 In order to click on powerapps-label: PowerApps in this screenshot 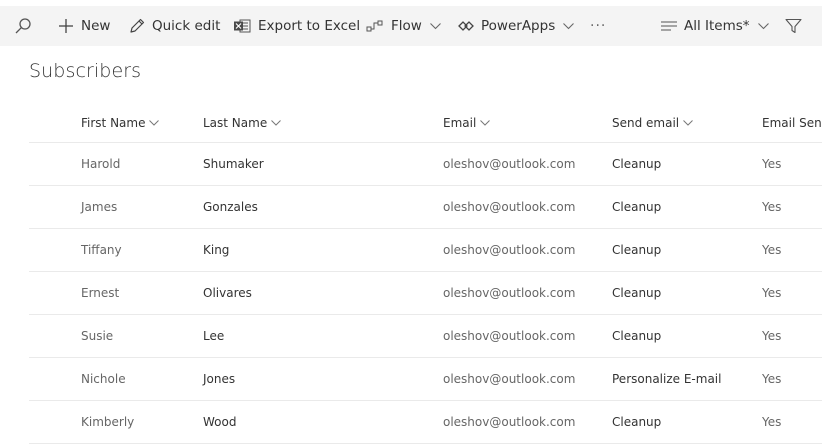, I will do `click(518, 26)`.